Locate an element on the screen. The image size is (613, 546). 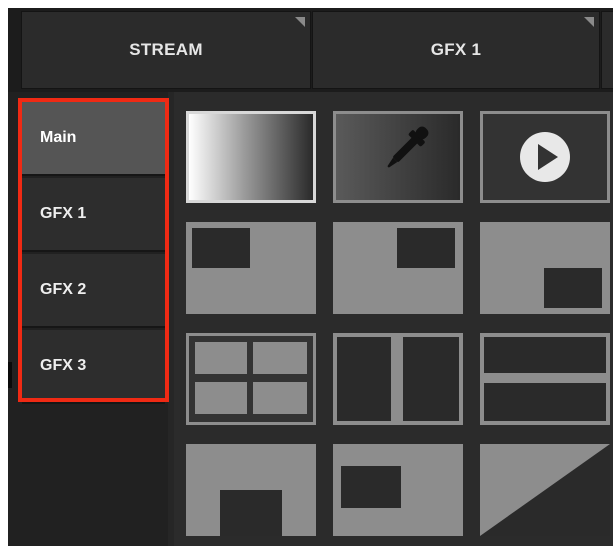
tab-stream: STREAM is located at coordinates (166, 50).